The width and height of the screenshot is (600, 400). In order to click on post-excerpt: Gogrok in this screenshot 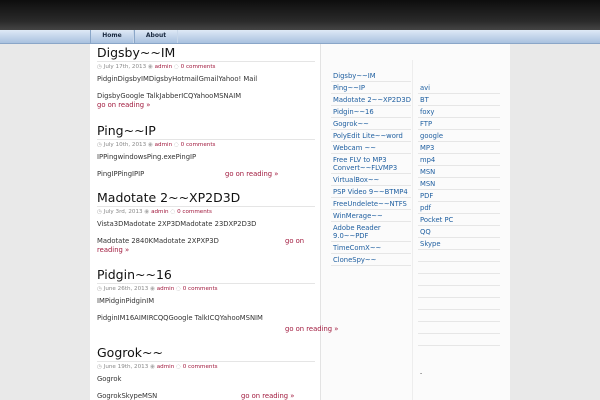, I will do `click(109, 379)`.